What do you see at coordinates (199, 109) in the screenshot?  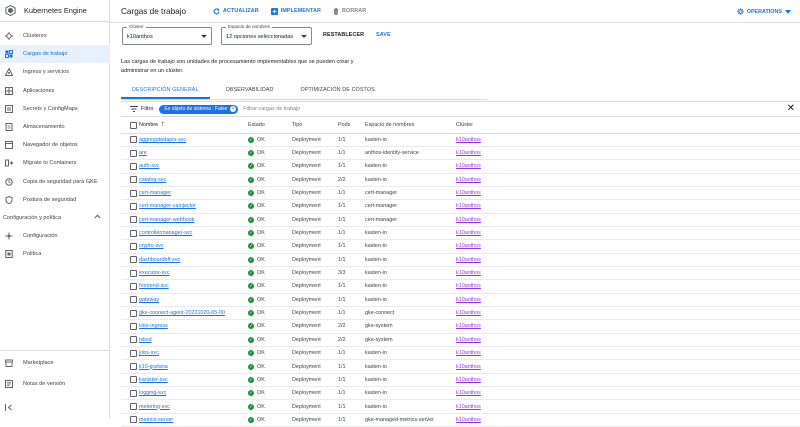 I see `filter-chip: Es objeto de sistema : False ×` at bounding box center [199, 109].